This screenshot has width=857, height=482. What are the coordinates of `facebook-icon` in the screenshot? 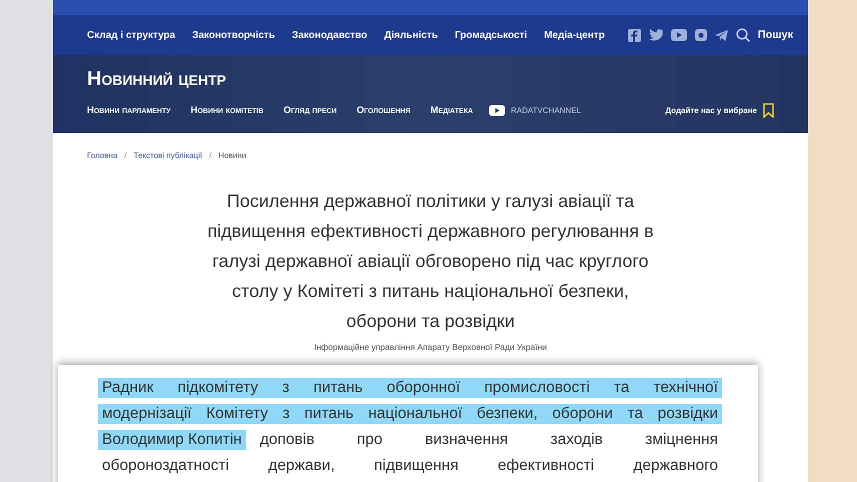 It's located at (634, 35).